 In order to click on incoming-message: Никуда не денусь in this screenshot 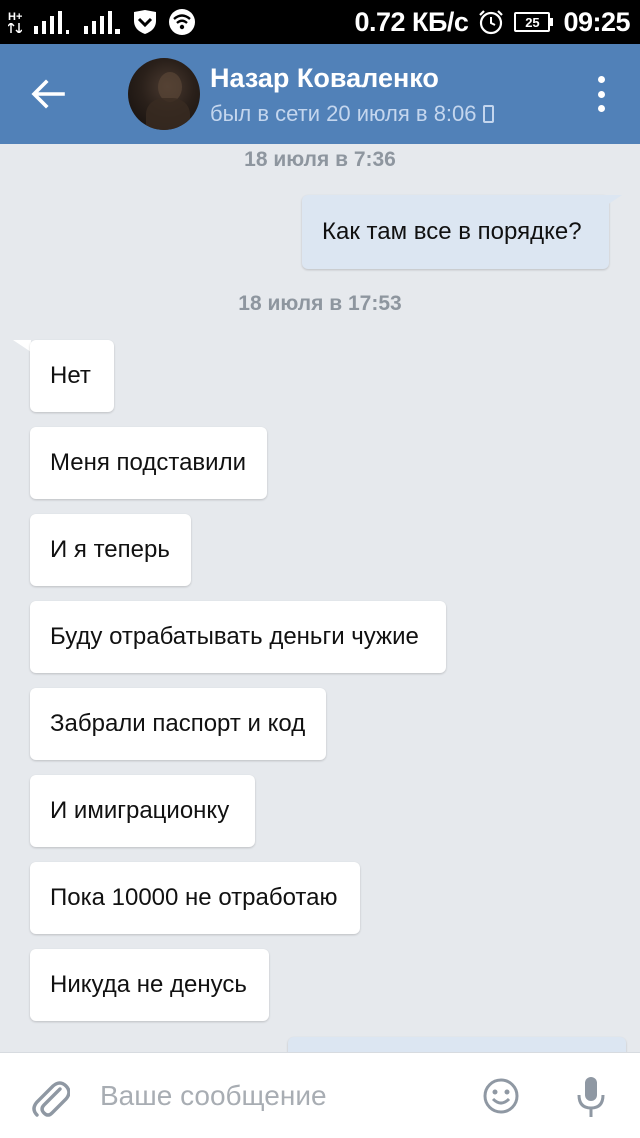, I will do `click(149, 985)`.